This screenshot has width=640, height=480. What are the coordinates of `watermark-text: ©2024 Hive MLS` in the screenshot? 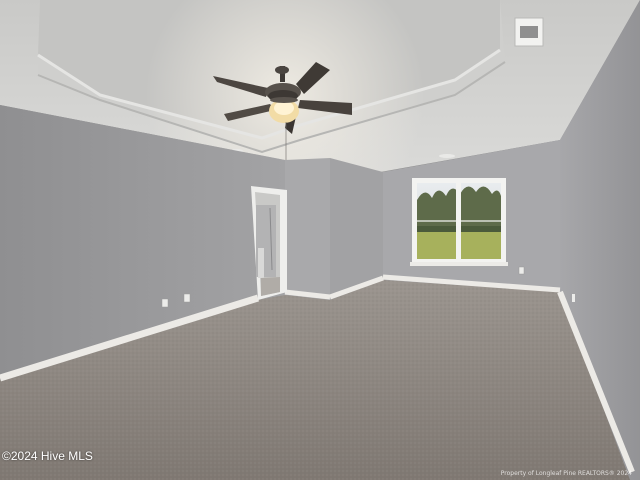 It's located at (47, 456).